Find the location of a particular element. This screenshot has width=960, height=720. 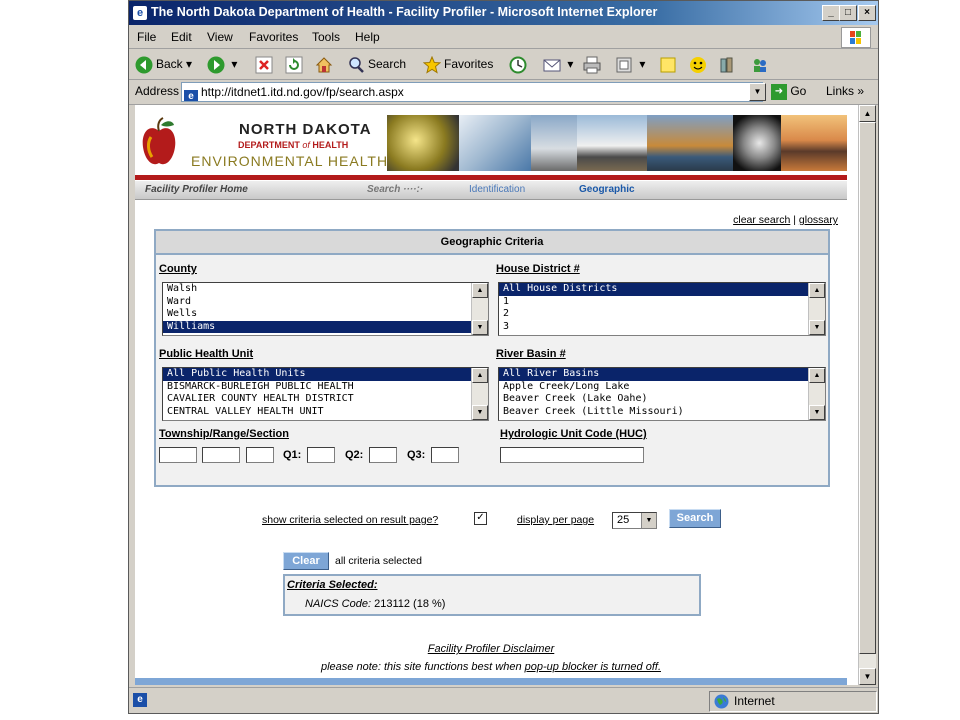

phu-option-selected: All Public Health Units is located at coordinates (325, 374).